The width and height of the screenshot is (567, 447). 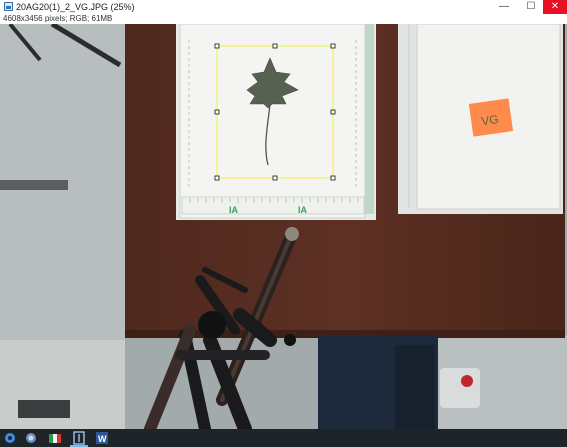 What do you see at coordinates (10, 438) in the screenshot?
I see `windows-start-icon` at bounding box center [10, 438].